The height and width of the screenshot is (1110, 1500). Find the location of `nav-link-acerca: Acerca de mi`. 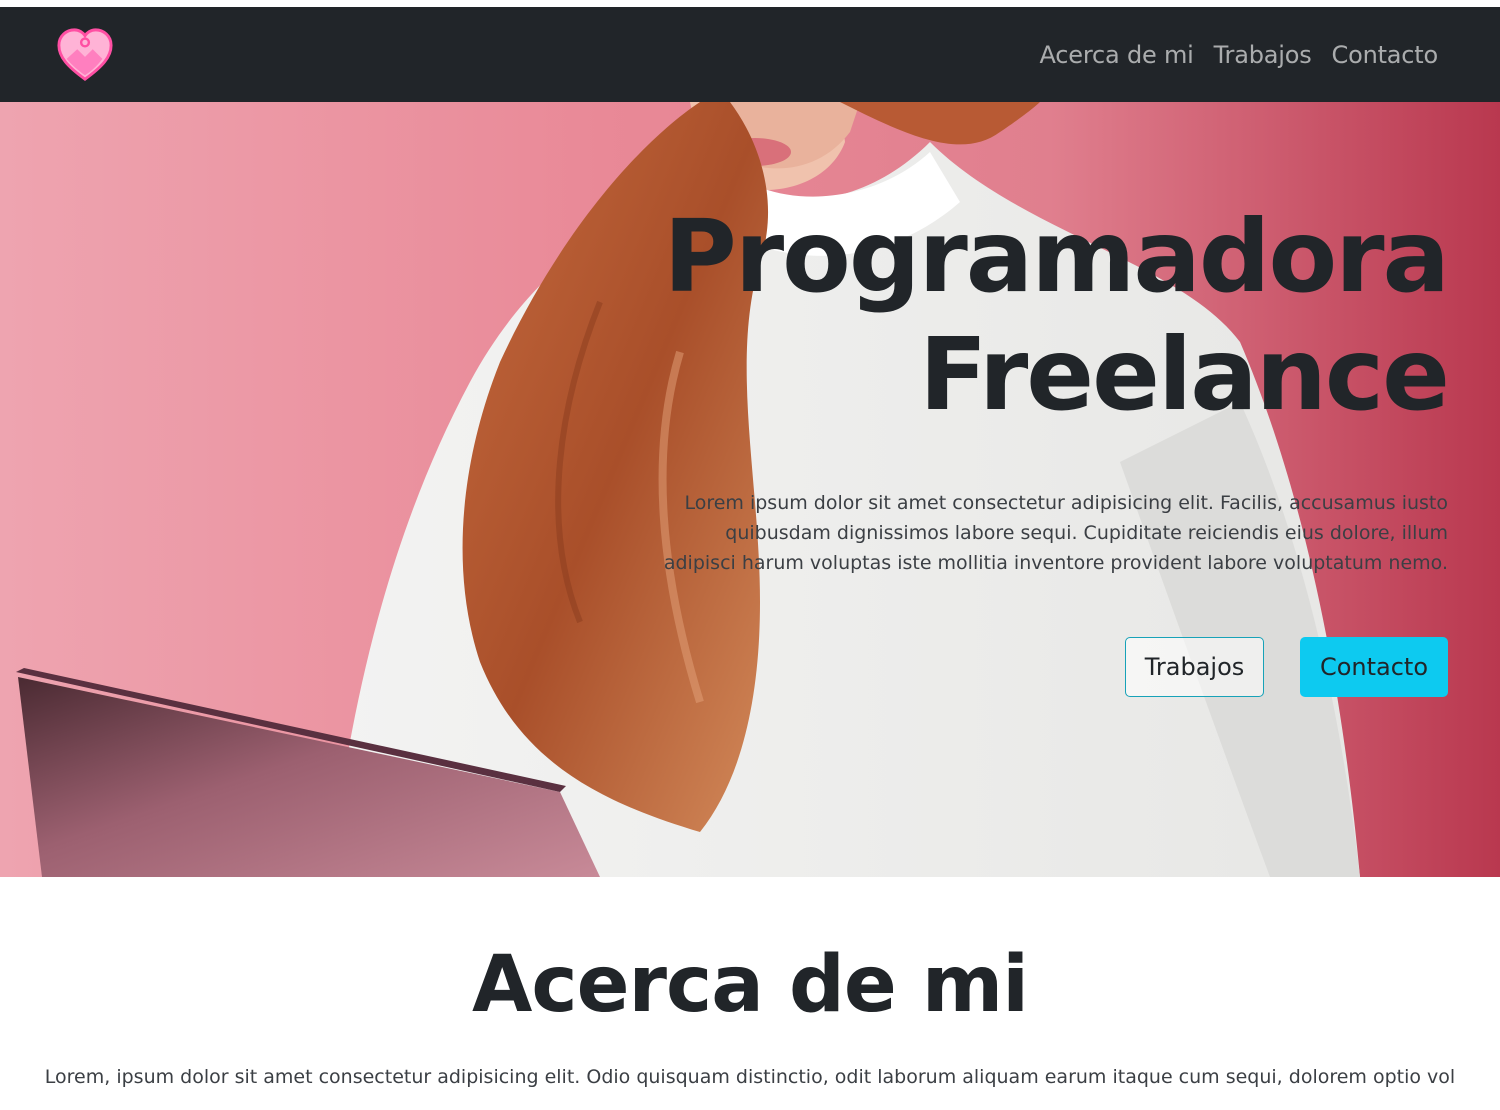

nav-link-acerca: Acerca de mi is located at coordinates (1117, 55).